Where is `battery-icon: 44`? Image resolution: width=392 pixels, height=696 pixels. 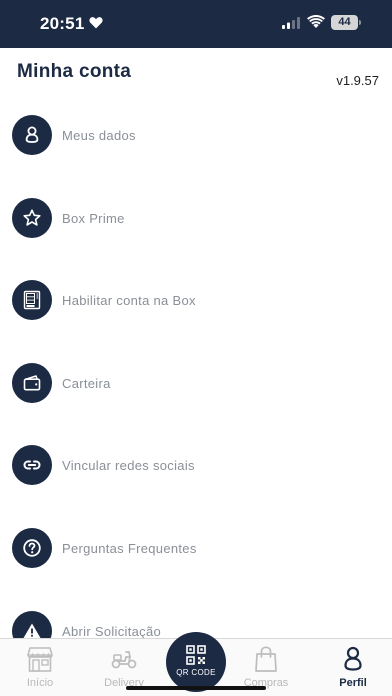 battery-icon: 44 is located at coordinates (346, 22).